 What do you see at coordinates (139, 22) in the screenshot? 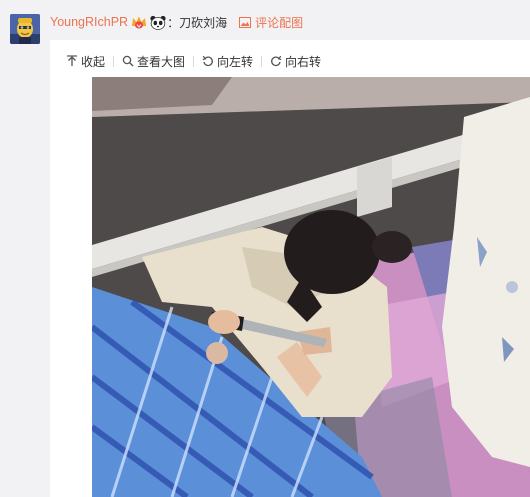
I see `vip-crown-icon` at bounding box center [139, 22].